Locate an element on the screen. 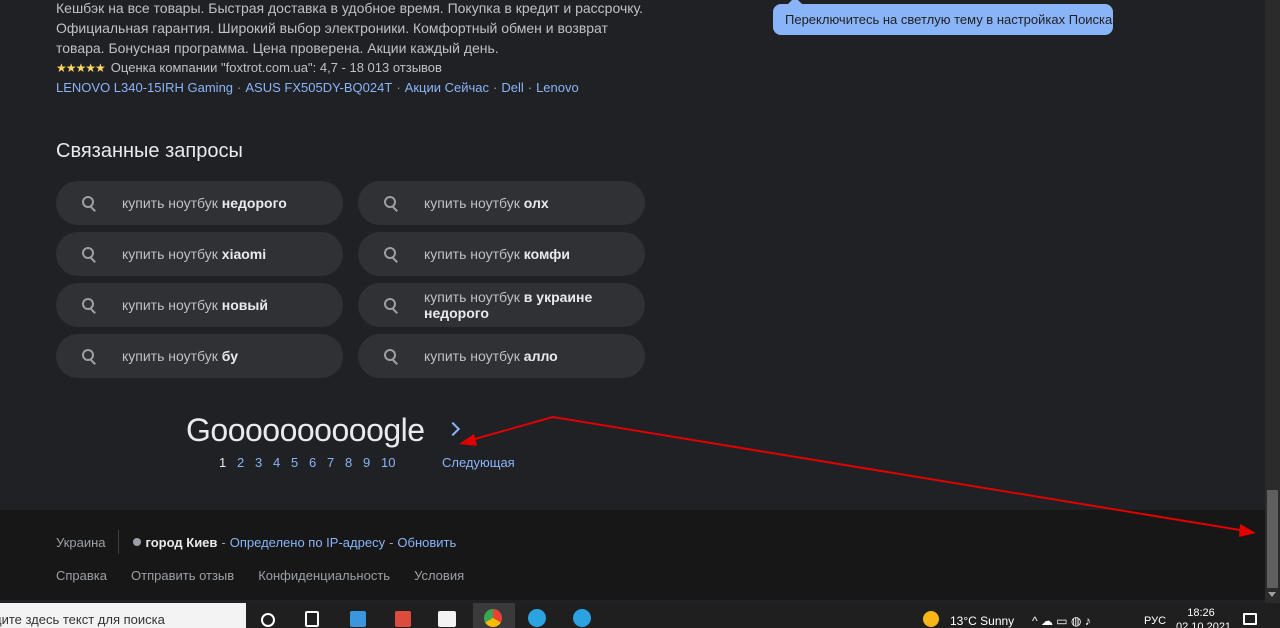 The width and height of the screenshot is (1280, 628). related-search-chip: купить ноутбук новый is located at coordinates (199, 305).